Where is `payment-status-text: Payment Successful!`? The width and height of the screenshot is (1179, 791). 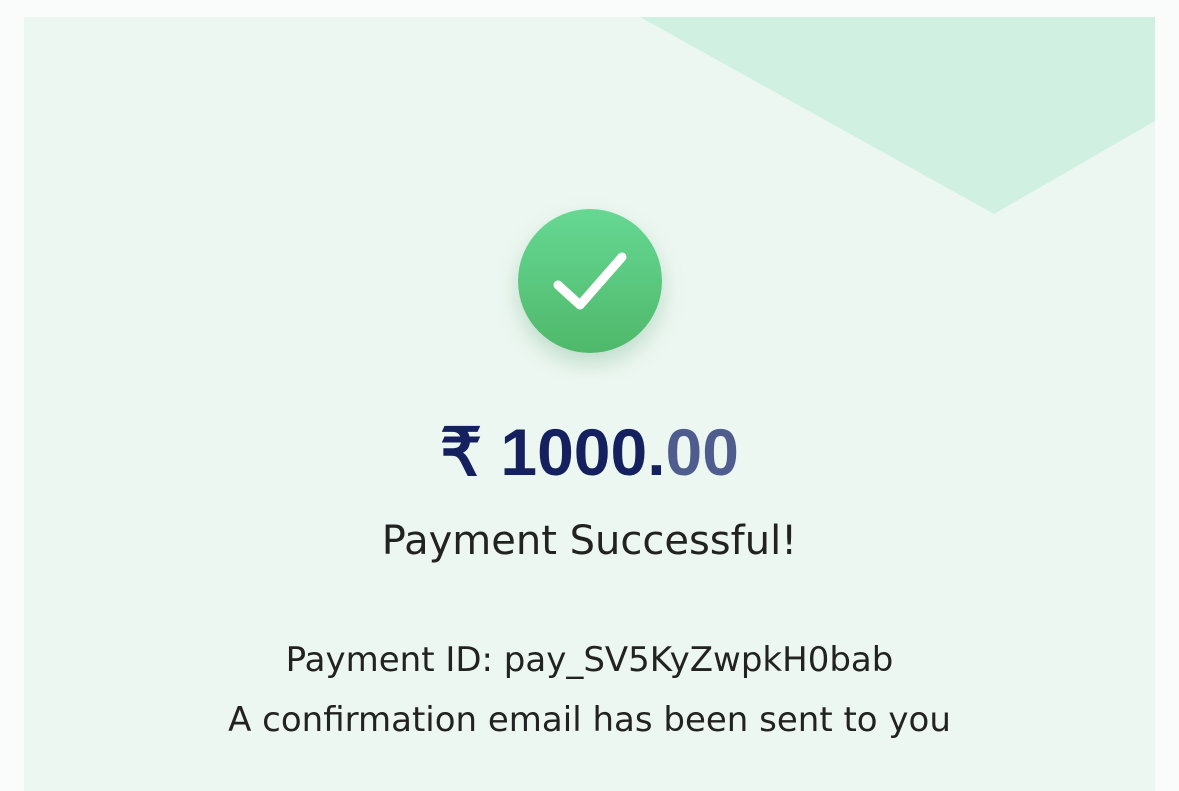 payment-status-text: Payment Successful! is located at coordinates (589, 541).